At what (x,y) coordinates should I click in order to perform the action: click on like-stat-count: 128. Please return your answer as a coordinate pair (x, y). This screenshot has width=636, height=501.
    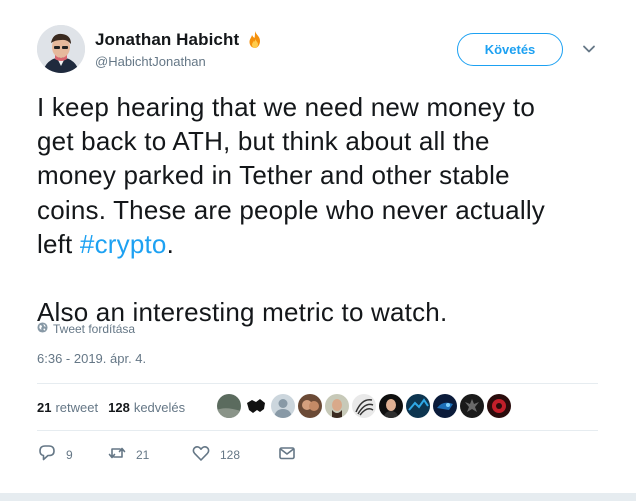
    Looking at the image, I should click on (119, 407).